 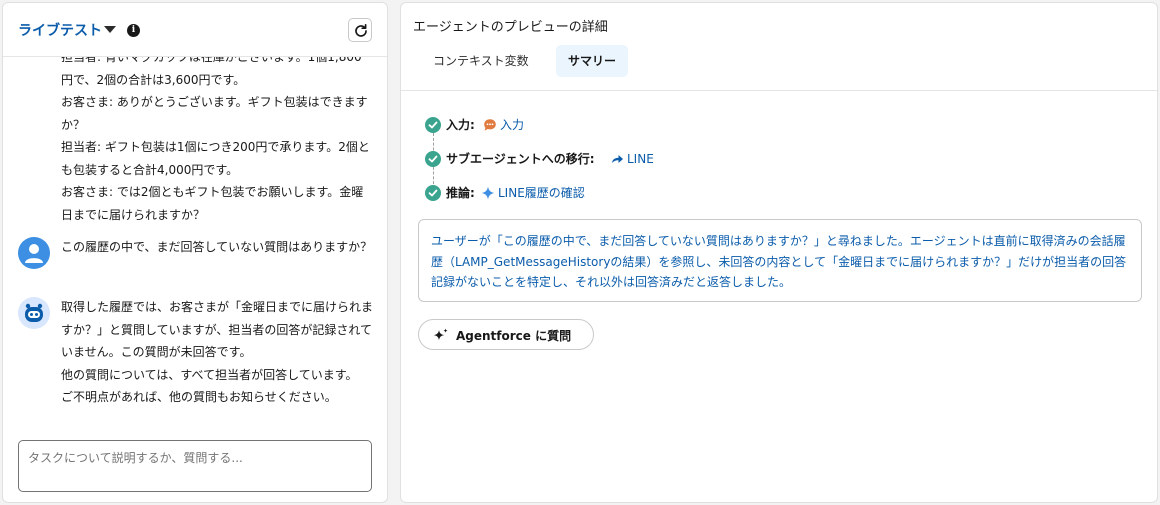 What do you see at coordinates (490, 125) in the screenshot?
I see `chat-bubble-icon` at bounding box center [490, 125].